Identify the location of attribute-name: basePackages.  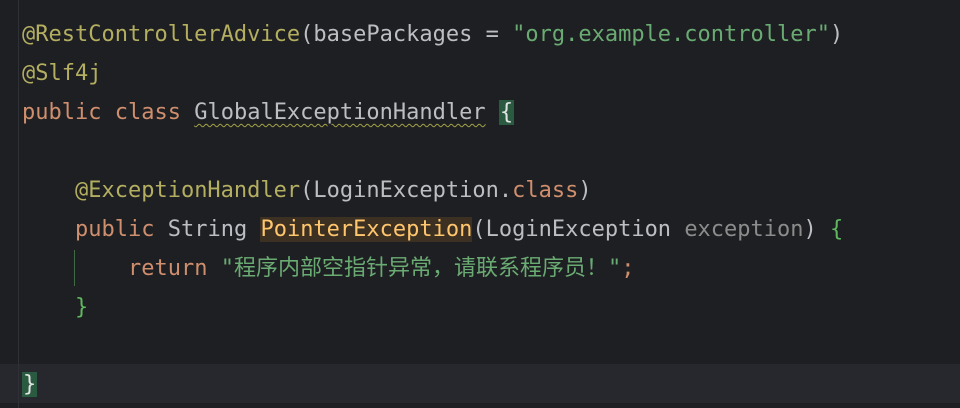
(393, 34).